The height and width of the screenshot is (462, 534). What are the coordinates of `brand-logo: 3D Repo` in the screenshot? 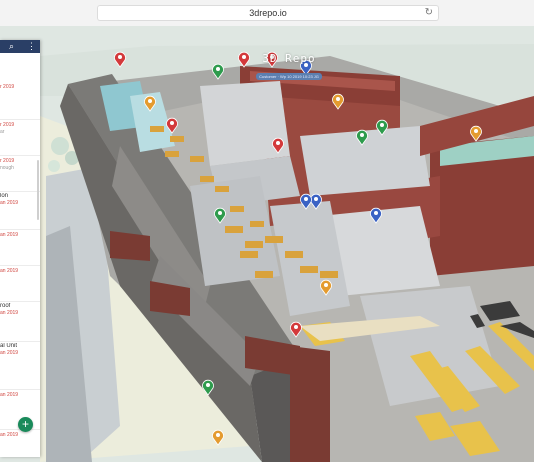 It's located at (289, 58).